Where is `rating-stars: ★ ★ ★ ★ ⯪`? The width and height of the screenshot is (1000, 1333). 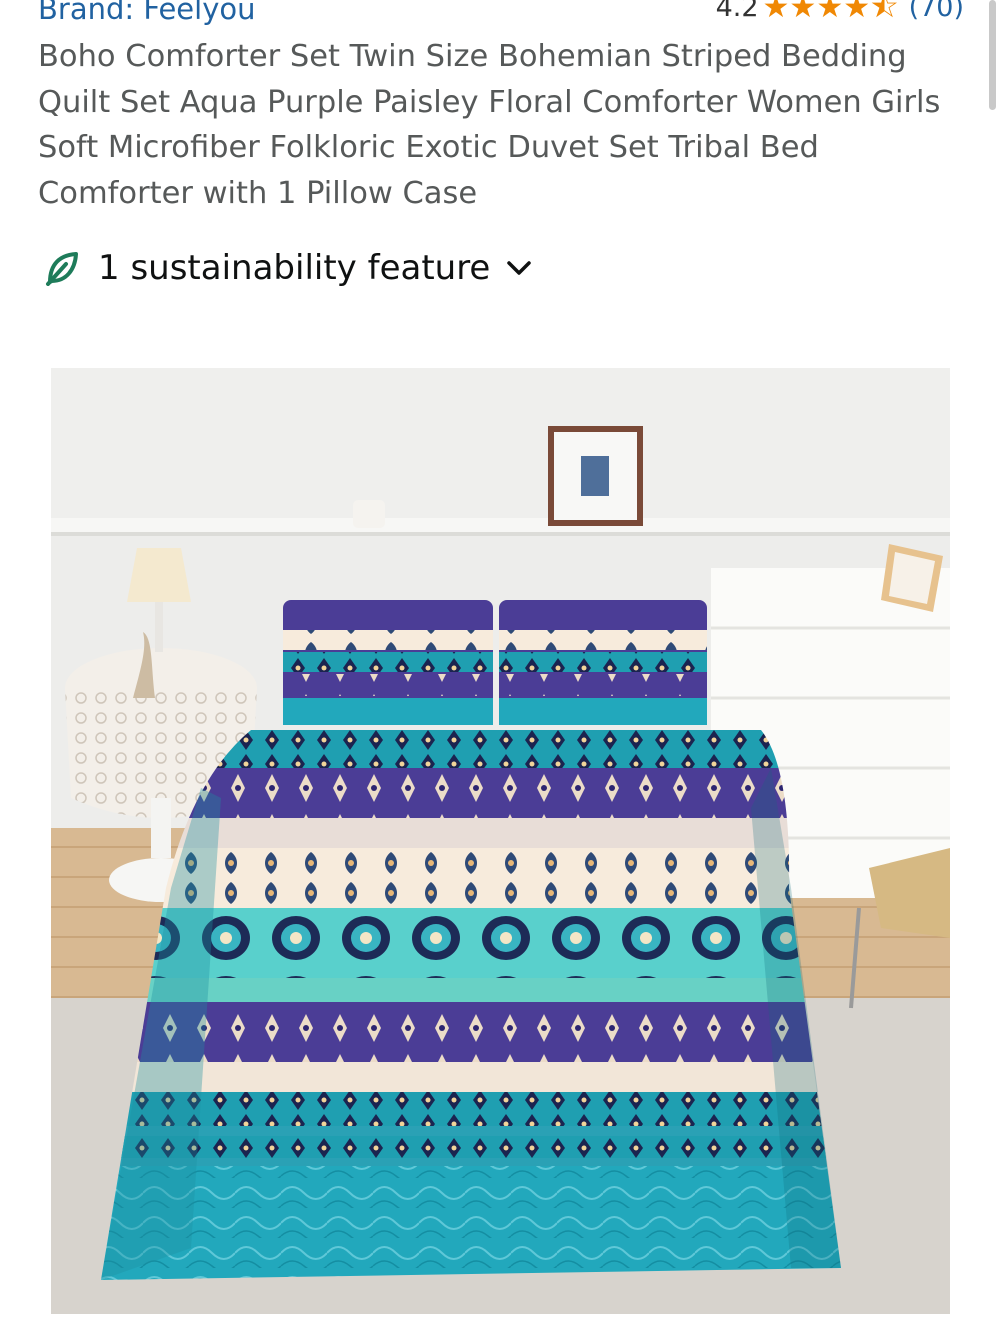
rating-stars: ★ ★ ★ ★ ⯪ is located at coordinates (831, 11).